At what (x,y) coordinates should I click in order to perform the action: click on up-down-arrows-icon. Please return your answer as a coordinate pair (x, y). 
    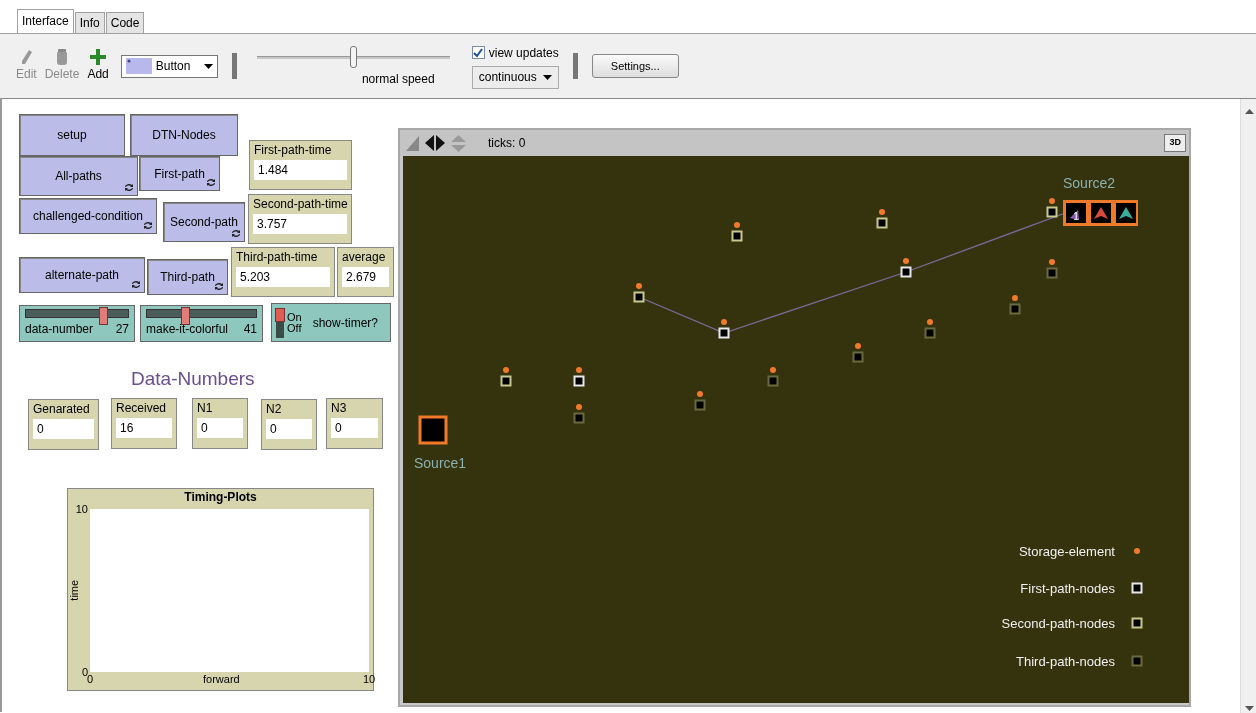
    Looking at the image, I should click on (458, 143).